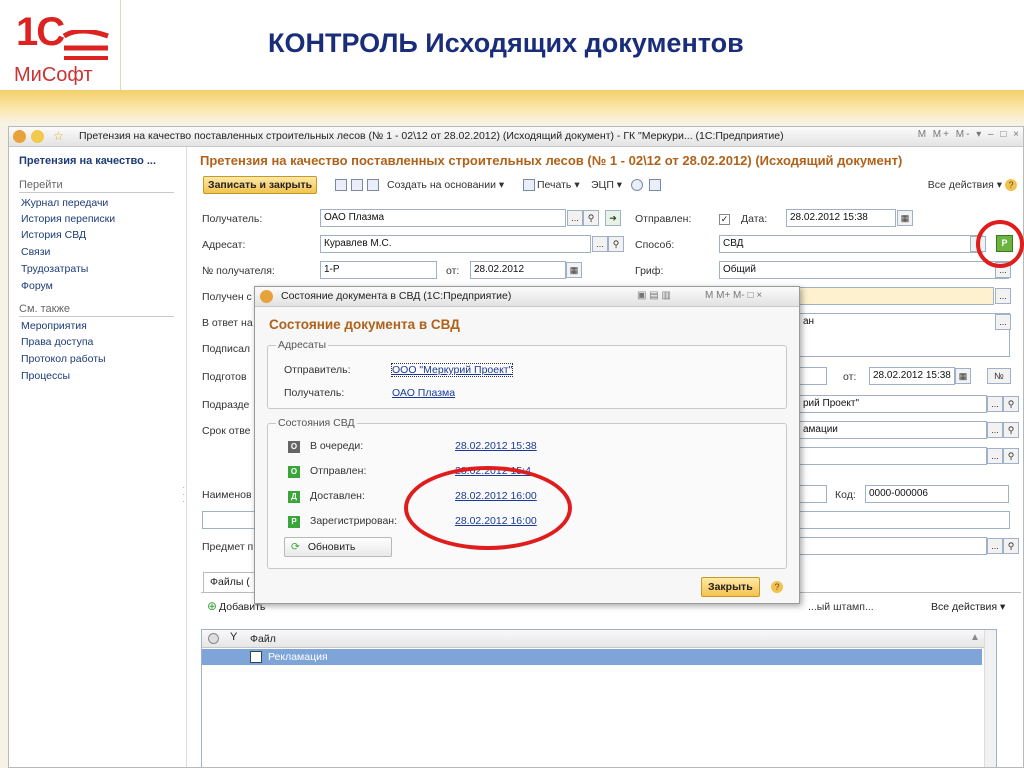 Image resolution: width=1024 pixels, height=768 pixels. What do you see at coordinates (937, 494) in the screenshot?
I see `code-field: 0000-000006` at bounding box center [937, 494].